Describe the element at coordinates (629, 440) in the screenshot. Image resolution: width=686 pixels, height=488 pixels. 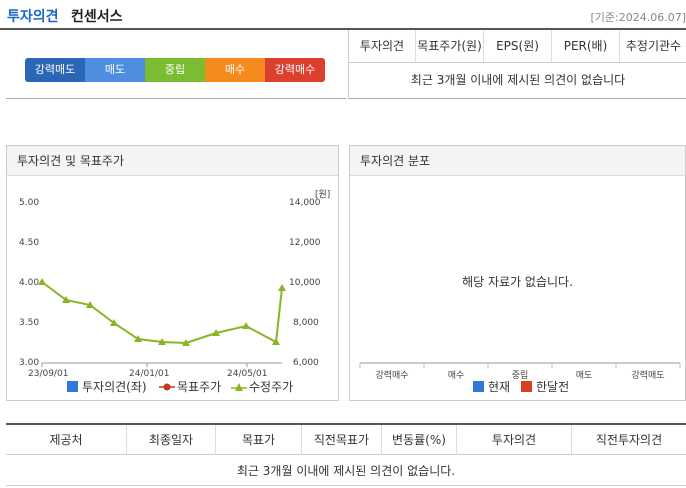
I see `col-prev-opinion: 직전투자의견` at that location.